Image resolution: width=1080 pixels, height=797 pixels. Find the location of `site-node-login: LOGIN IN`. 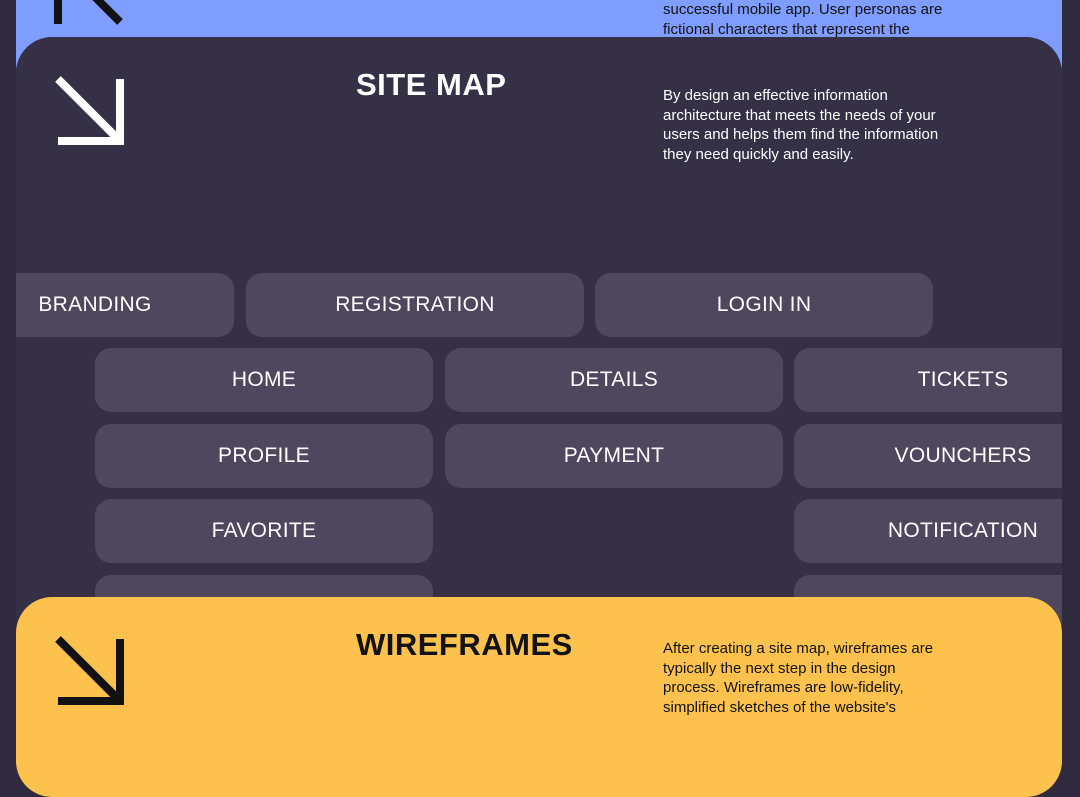

site-node-login: LOGIN IN is located at coordinates (764, 305).